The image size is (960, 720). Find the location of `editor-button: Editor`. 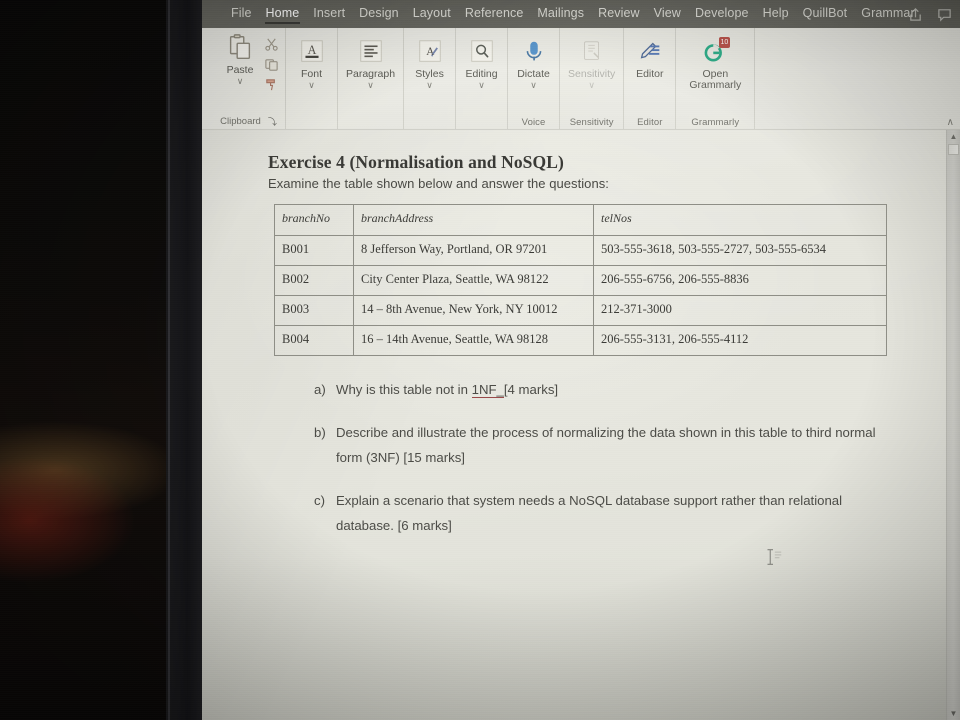

editor-button: Editor is located at coordinates (649, 56).